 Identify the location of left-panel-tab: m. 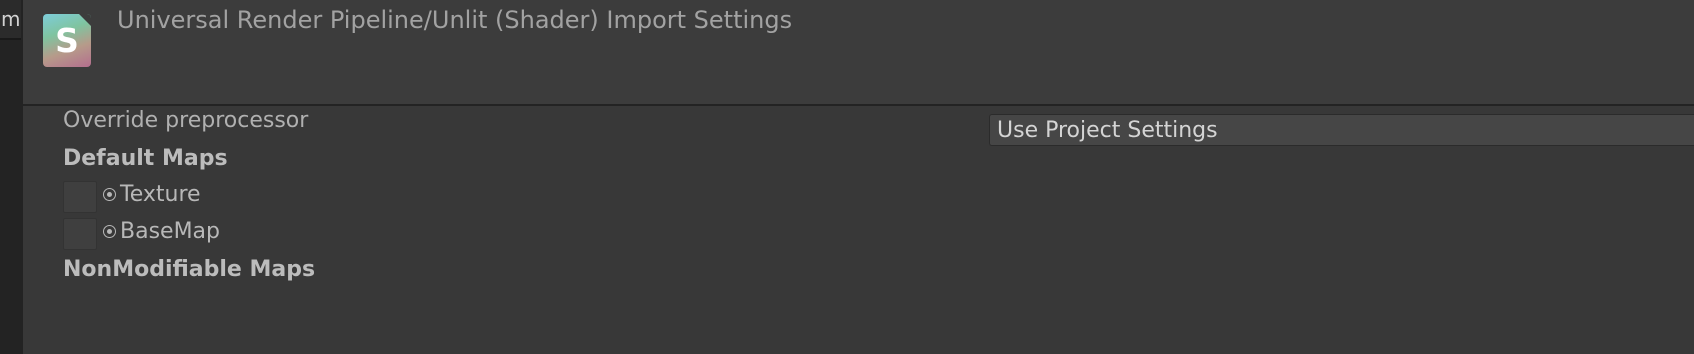
(10, 20).